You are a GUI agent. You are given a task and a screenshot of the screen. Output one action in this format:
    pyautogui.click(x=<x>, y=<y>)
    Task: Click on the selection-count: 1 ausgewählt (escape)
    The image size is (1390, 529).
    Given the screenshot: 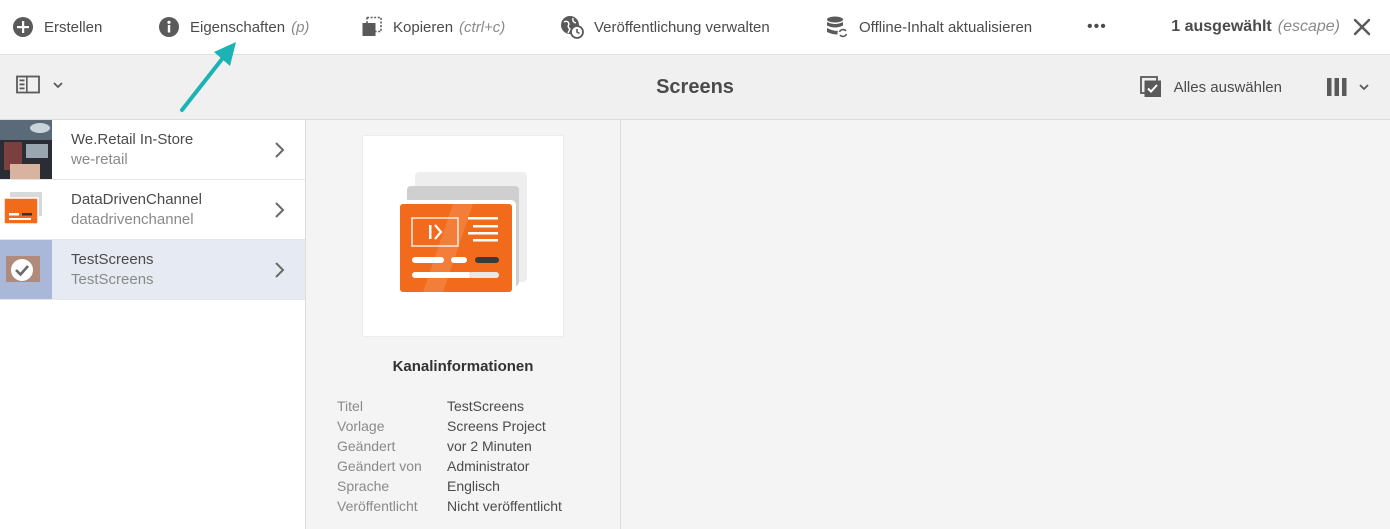 What is the action you would take?
    pyautogui.click(x=1255, y=27)
    